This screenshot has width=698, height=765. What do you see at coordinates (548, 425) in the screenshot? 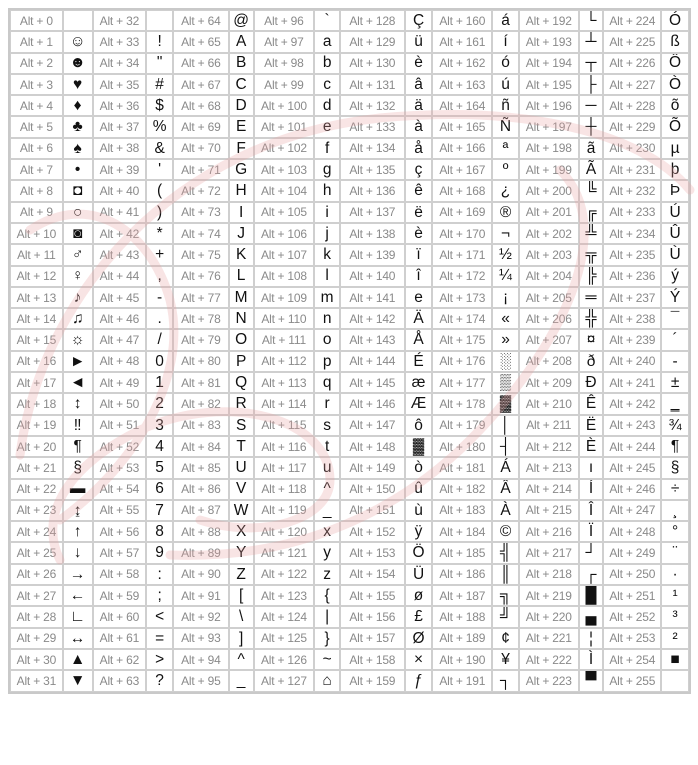
I see `alt-code-label: Alt + 211` at bounding box center [548, 425].